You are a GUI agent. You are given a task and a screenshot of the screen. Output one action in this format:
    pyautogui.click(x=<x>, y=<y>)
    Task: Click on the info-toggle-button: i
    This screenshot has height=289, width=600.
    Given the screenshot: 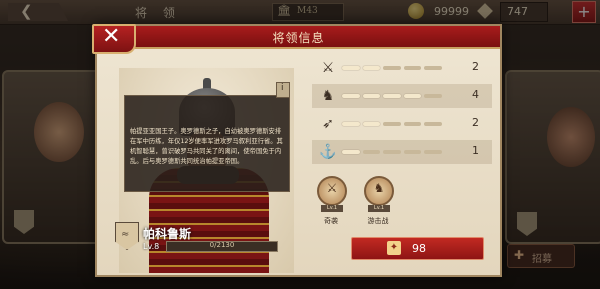 What is the action you would take?
    pyautogui.click(x=283, y=90)
    